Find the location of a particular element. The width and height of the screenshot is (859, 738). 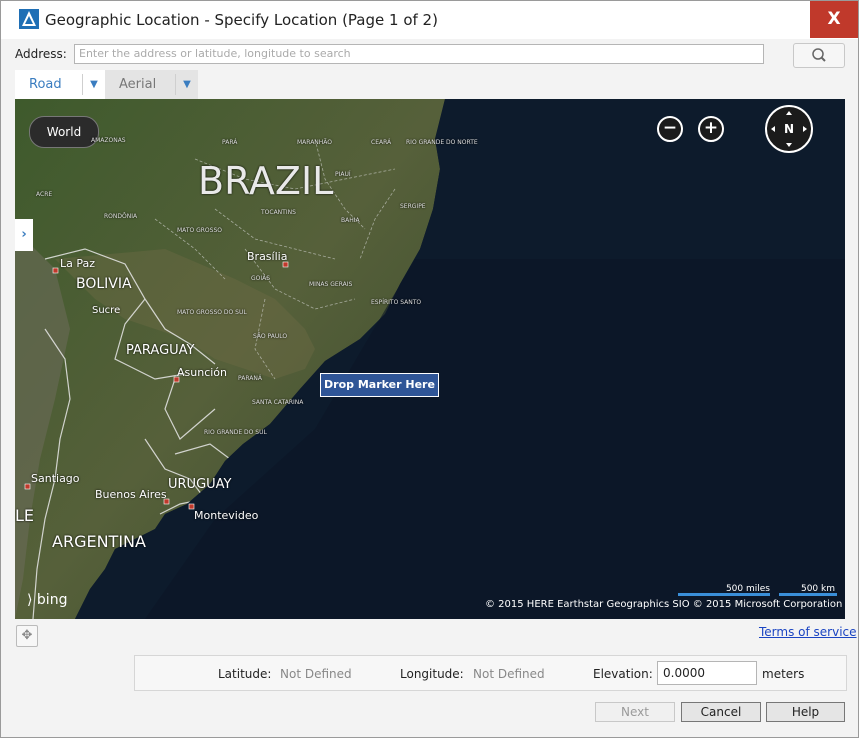

map-label-brazil: BRAZIL is located at coordinates (266, 181).